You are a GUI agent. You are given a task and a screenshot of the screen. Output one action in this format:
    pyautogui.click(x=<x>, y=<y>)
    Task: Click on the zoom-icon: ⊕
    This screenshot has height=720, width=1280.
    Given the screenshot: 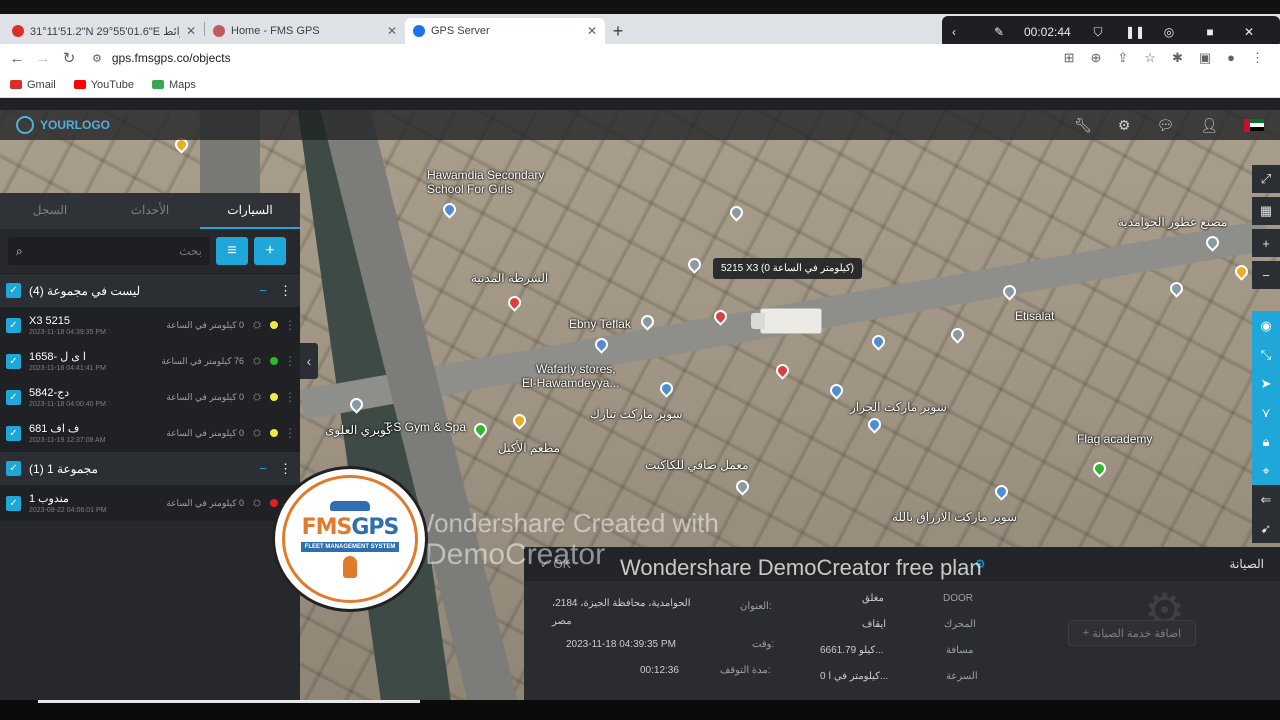 What is the action you would take?
    pyautogui.click(x=1095, y=58)
    